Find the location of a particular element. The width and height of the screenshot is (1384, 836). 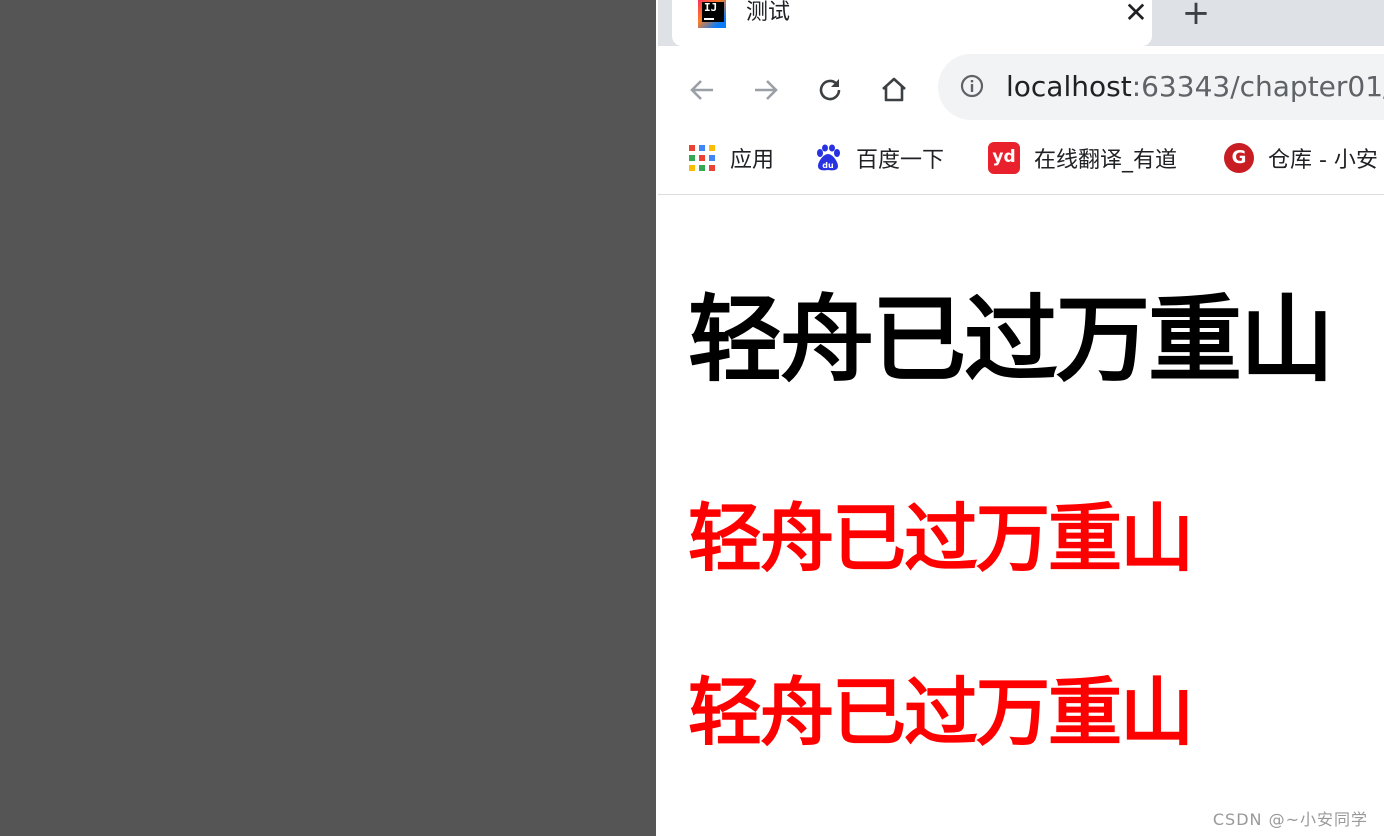

svg-text: du is located at coordinates (828, 165).